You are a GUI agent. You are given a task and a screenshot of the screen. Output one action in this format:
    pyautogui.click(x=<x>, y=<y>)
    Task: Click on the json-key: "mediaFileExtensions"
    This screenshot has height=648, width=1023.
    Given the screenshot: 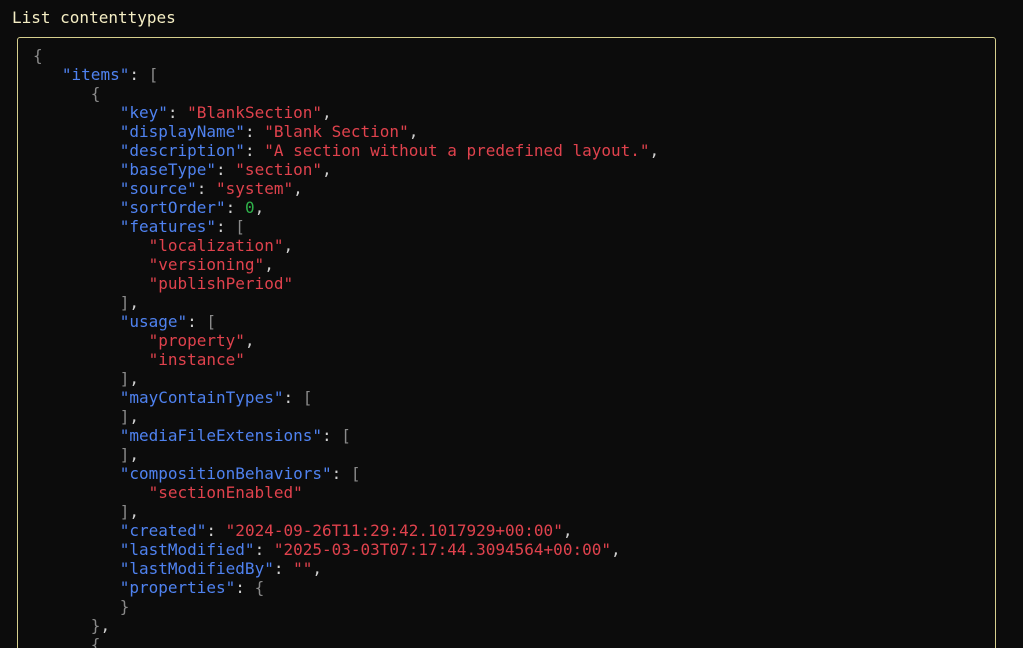 What is the action you would take?
    pyautogui.click(x=220, y=435)
    